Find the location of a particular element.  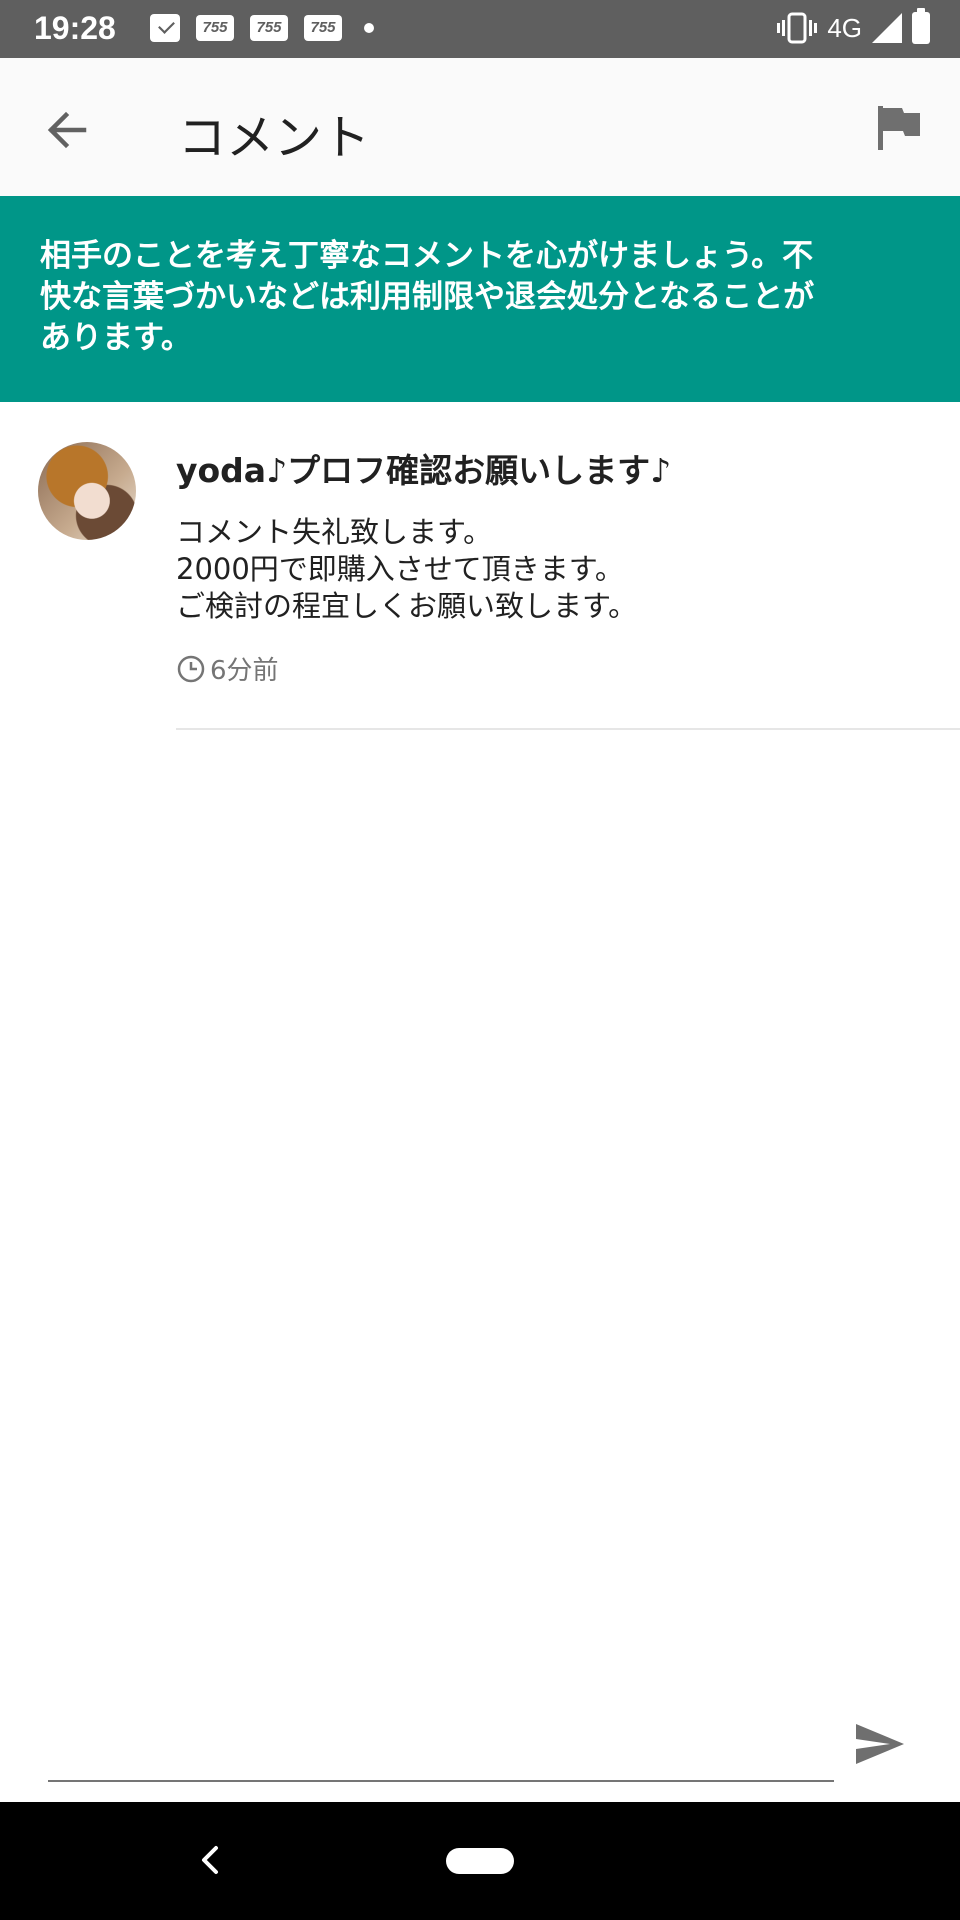

comment-line: ご検討の程宜しくお願い致します。 is located at coordinates (407, 606).